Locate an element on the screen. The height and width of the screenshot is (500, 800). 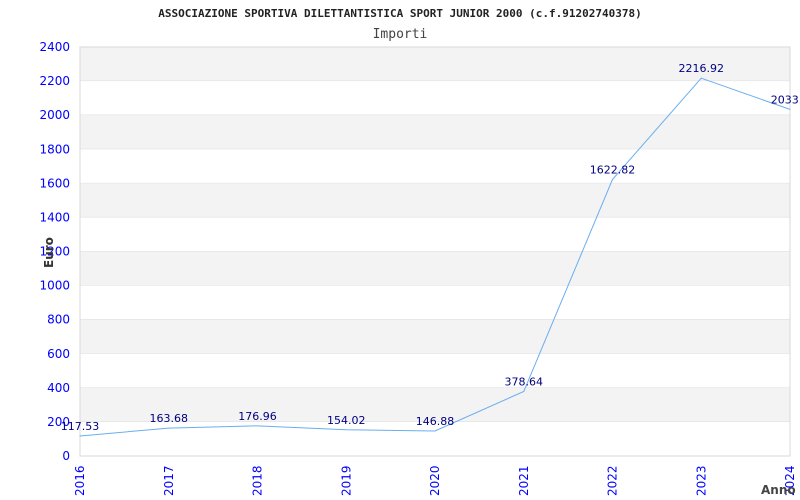
x-tick-label: 2021 is located at coordinates (524, 480).